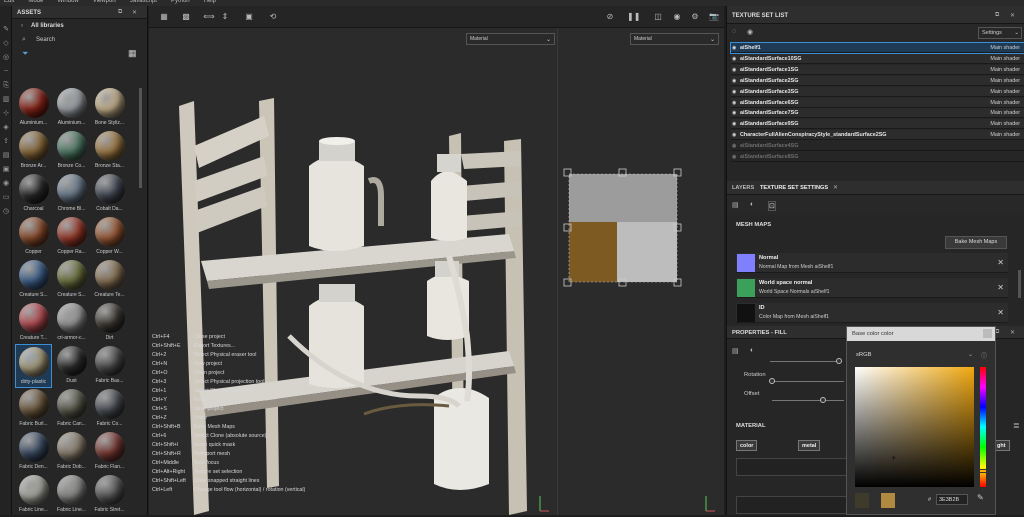  What do you see at coordinates (6, 29) in the screenshot?
I see `brush-icon: ✎` at bounding box center [6, 29].